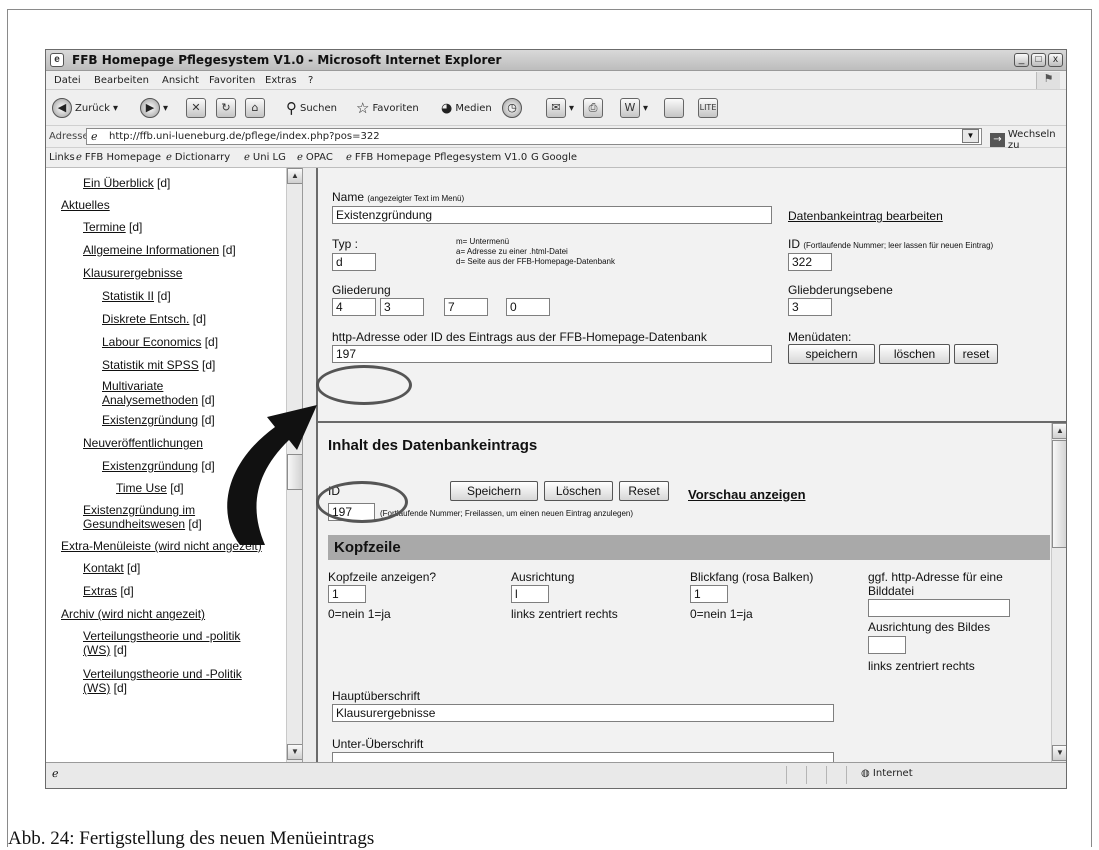 Image resolution: width=1099 pixels, height=850 pixels. I want to click on internet-zone: ◍ Internet, so click(887, 773).